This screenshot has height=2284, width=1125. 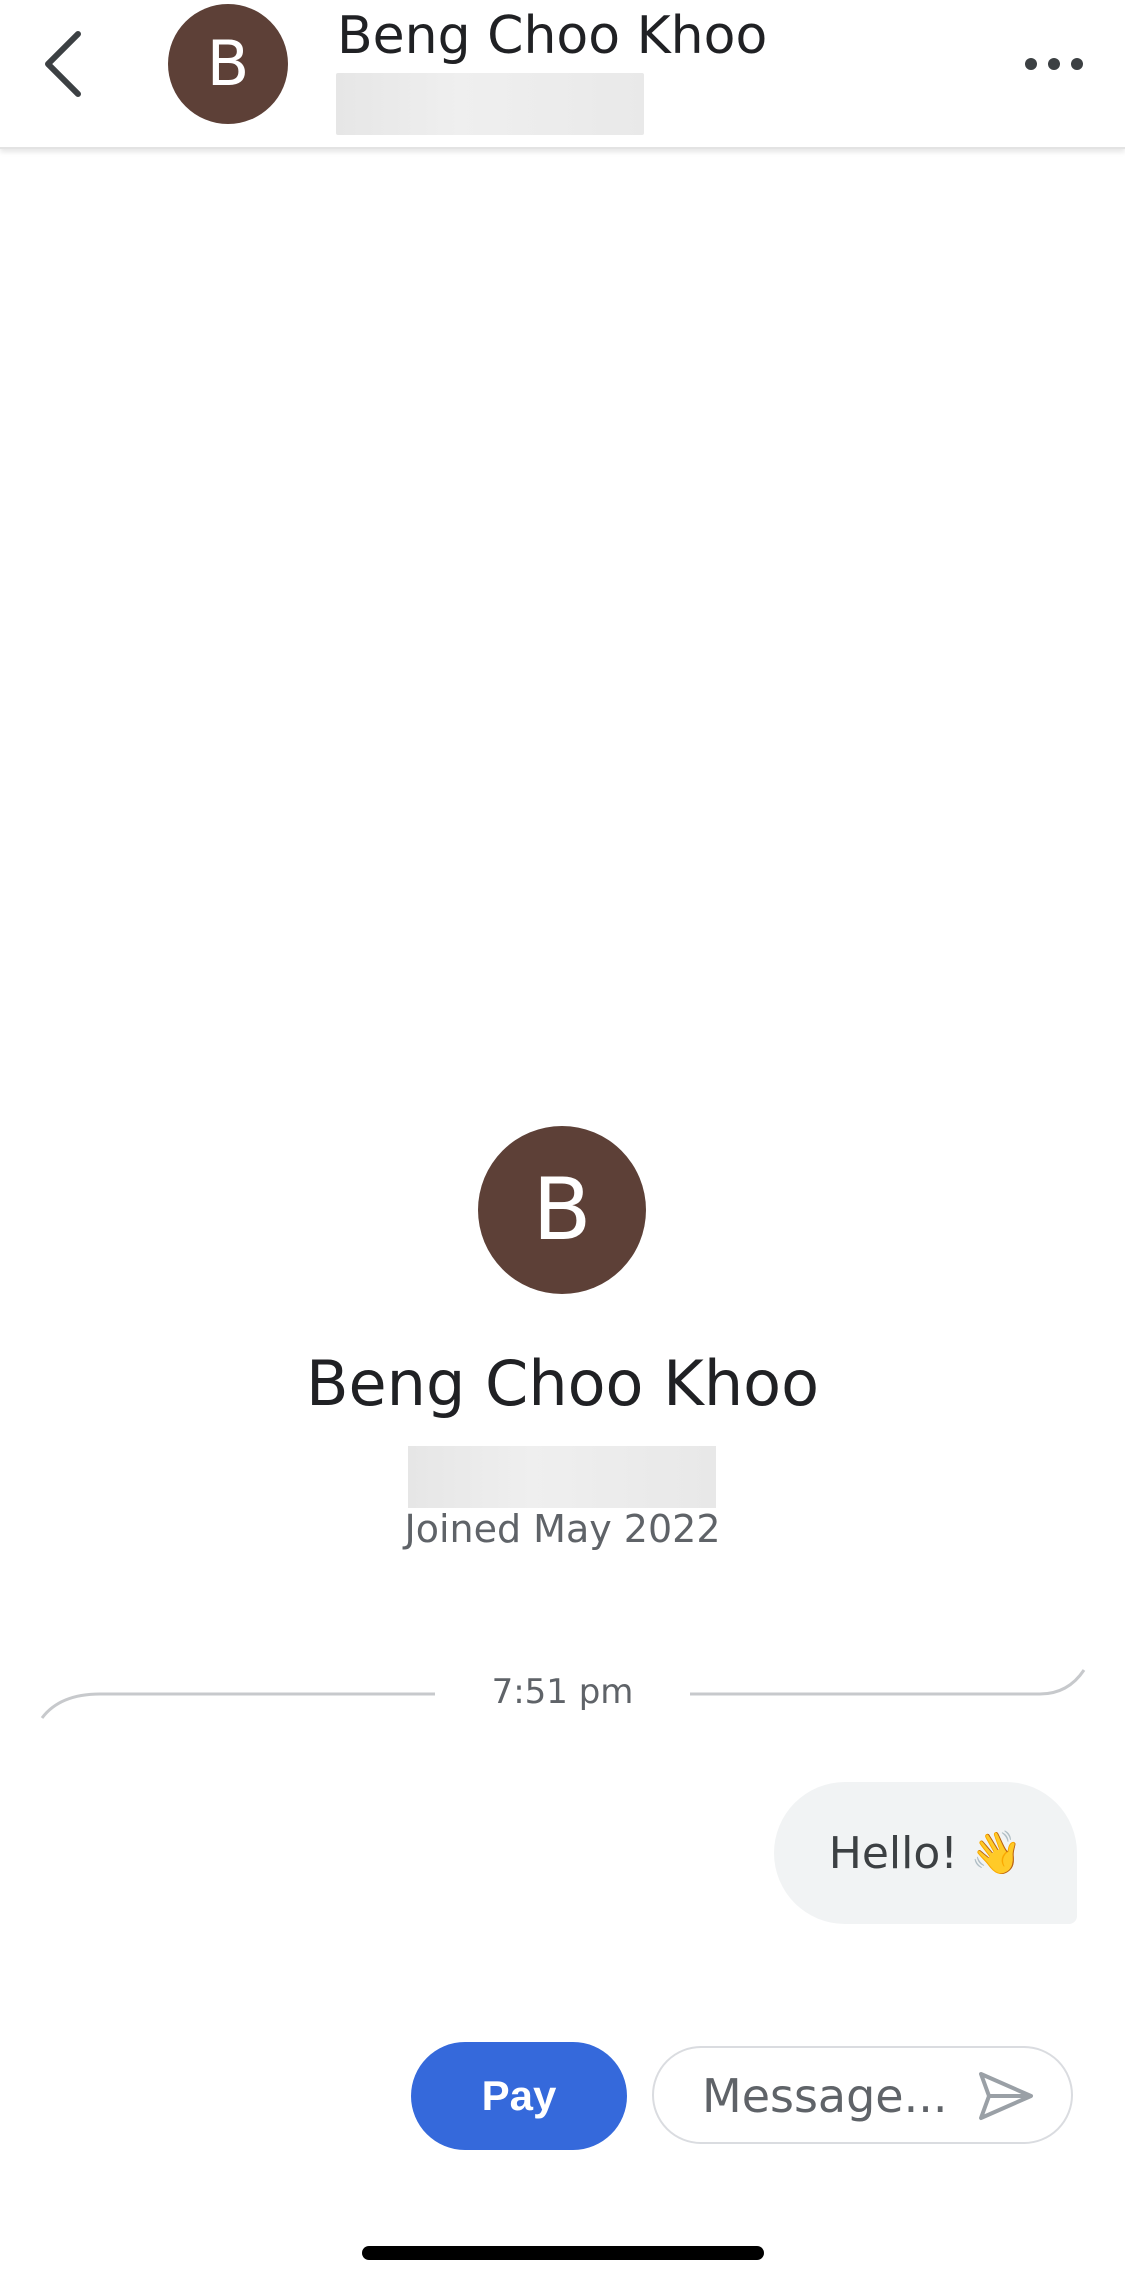 What do you see at coordinates (562, 1383) in the screenshot?
I see `profile-name: Beng Choo Khoo` at bounding box center [562, 1383].